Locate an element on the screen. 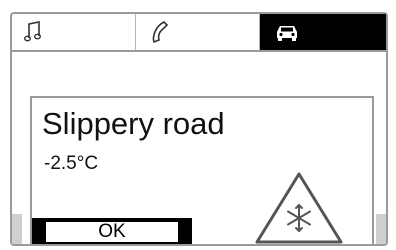  ok-button: OK is located at coordinates (112, 231).